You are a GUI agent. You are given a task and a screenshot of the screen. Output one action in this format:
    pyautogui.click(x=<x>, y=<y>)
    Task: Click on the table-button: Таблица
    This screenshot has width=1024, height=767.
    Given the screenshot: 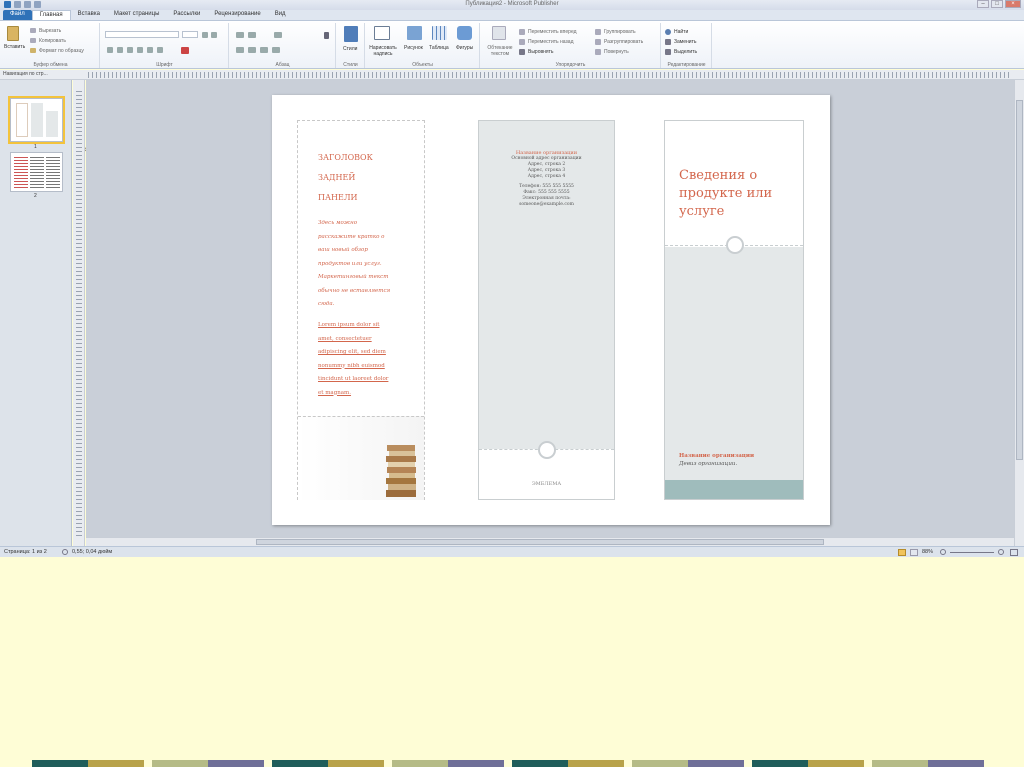 What is the action you would take?
    pyautogui.click(x=439, y=48)
    